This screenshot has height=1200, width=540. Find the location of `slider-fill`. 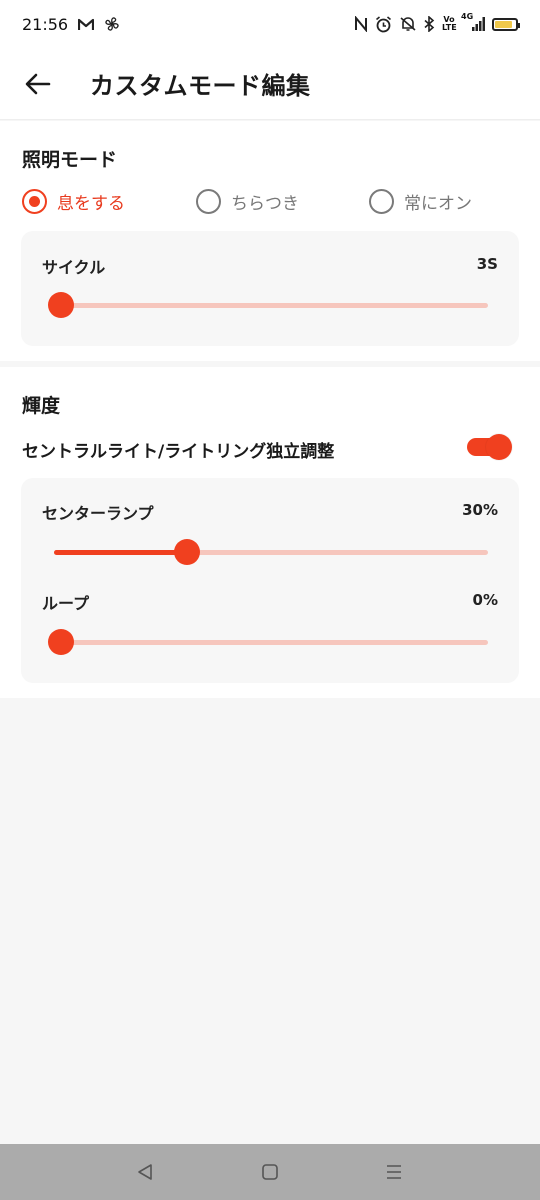

slider-fill is located at coordinates (120, 552).